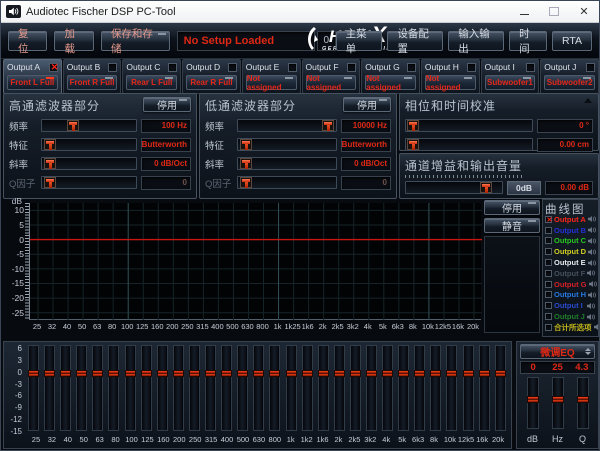  I want to click on main-menu-button: 主菜单, so click(359, 41).